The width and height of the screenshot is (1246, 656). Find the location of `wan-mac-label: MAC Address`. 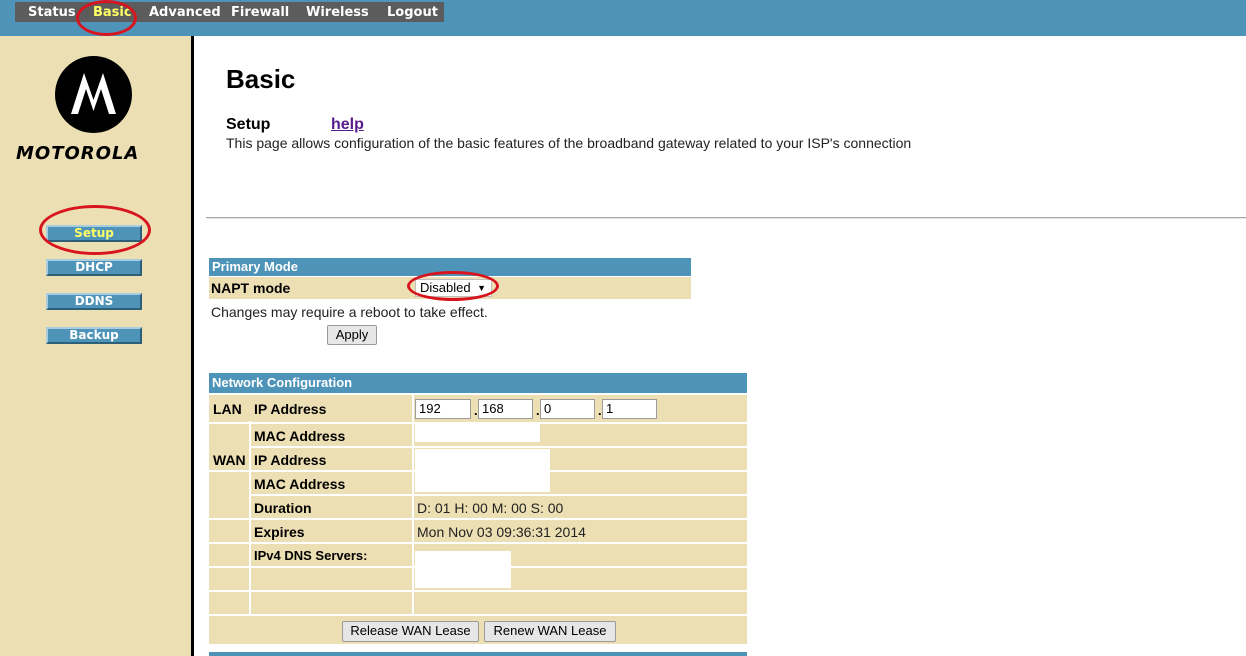

wan-mac-label: MAC Address is located at coordinates (300, 484).